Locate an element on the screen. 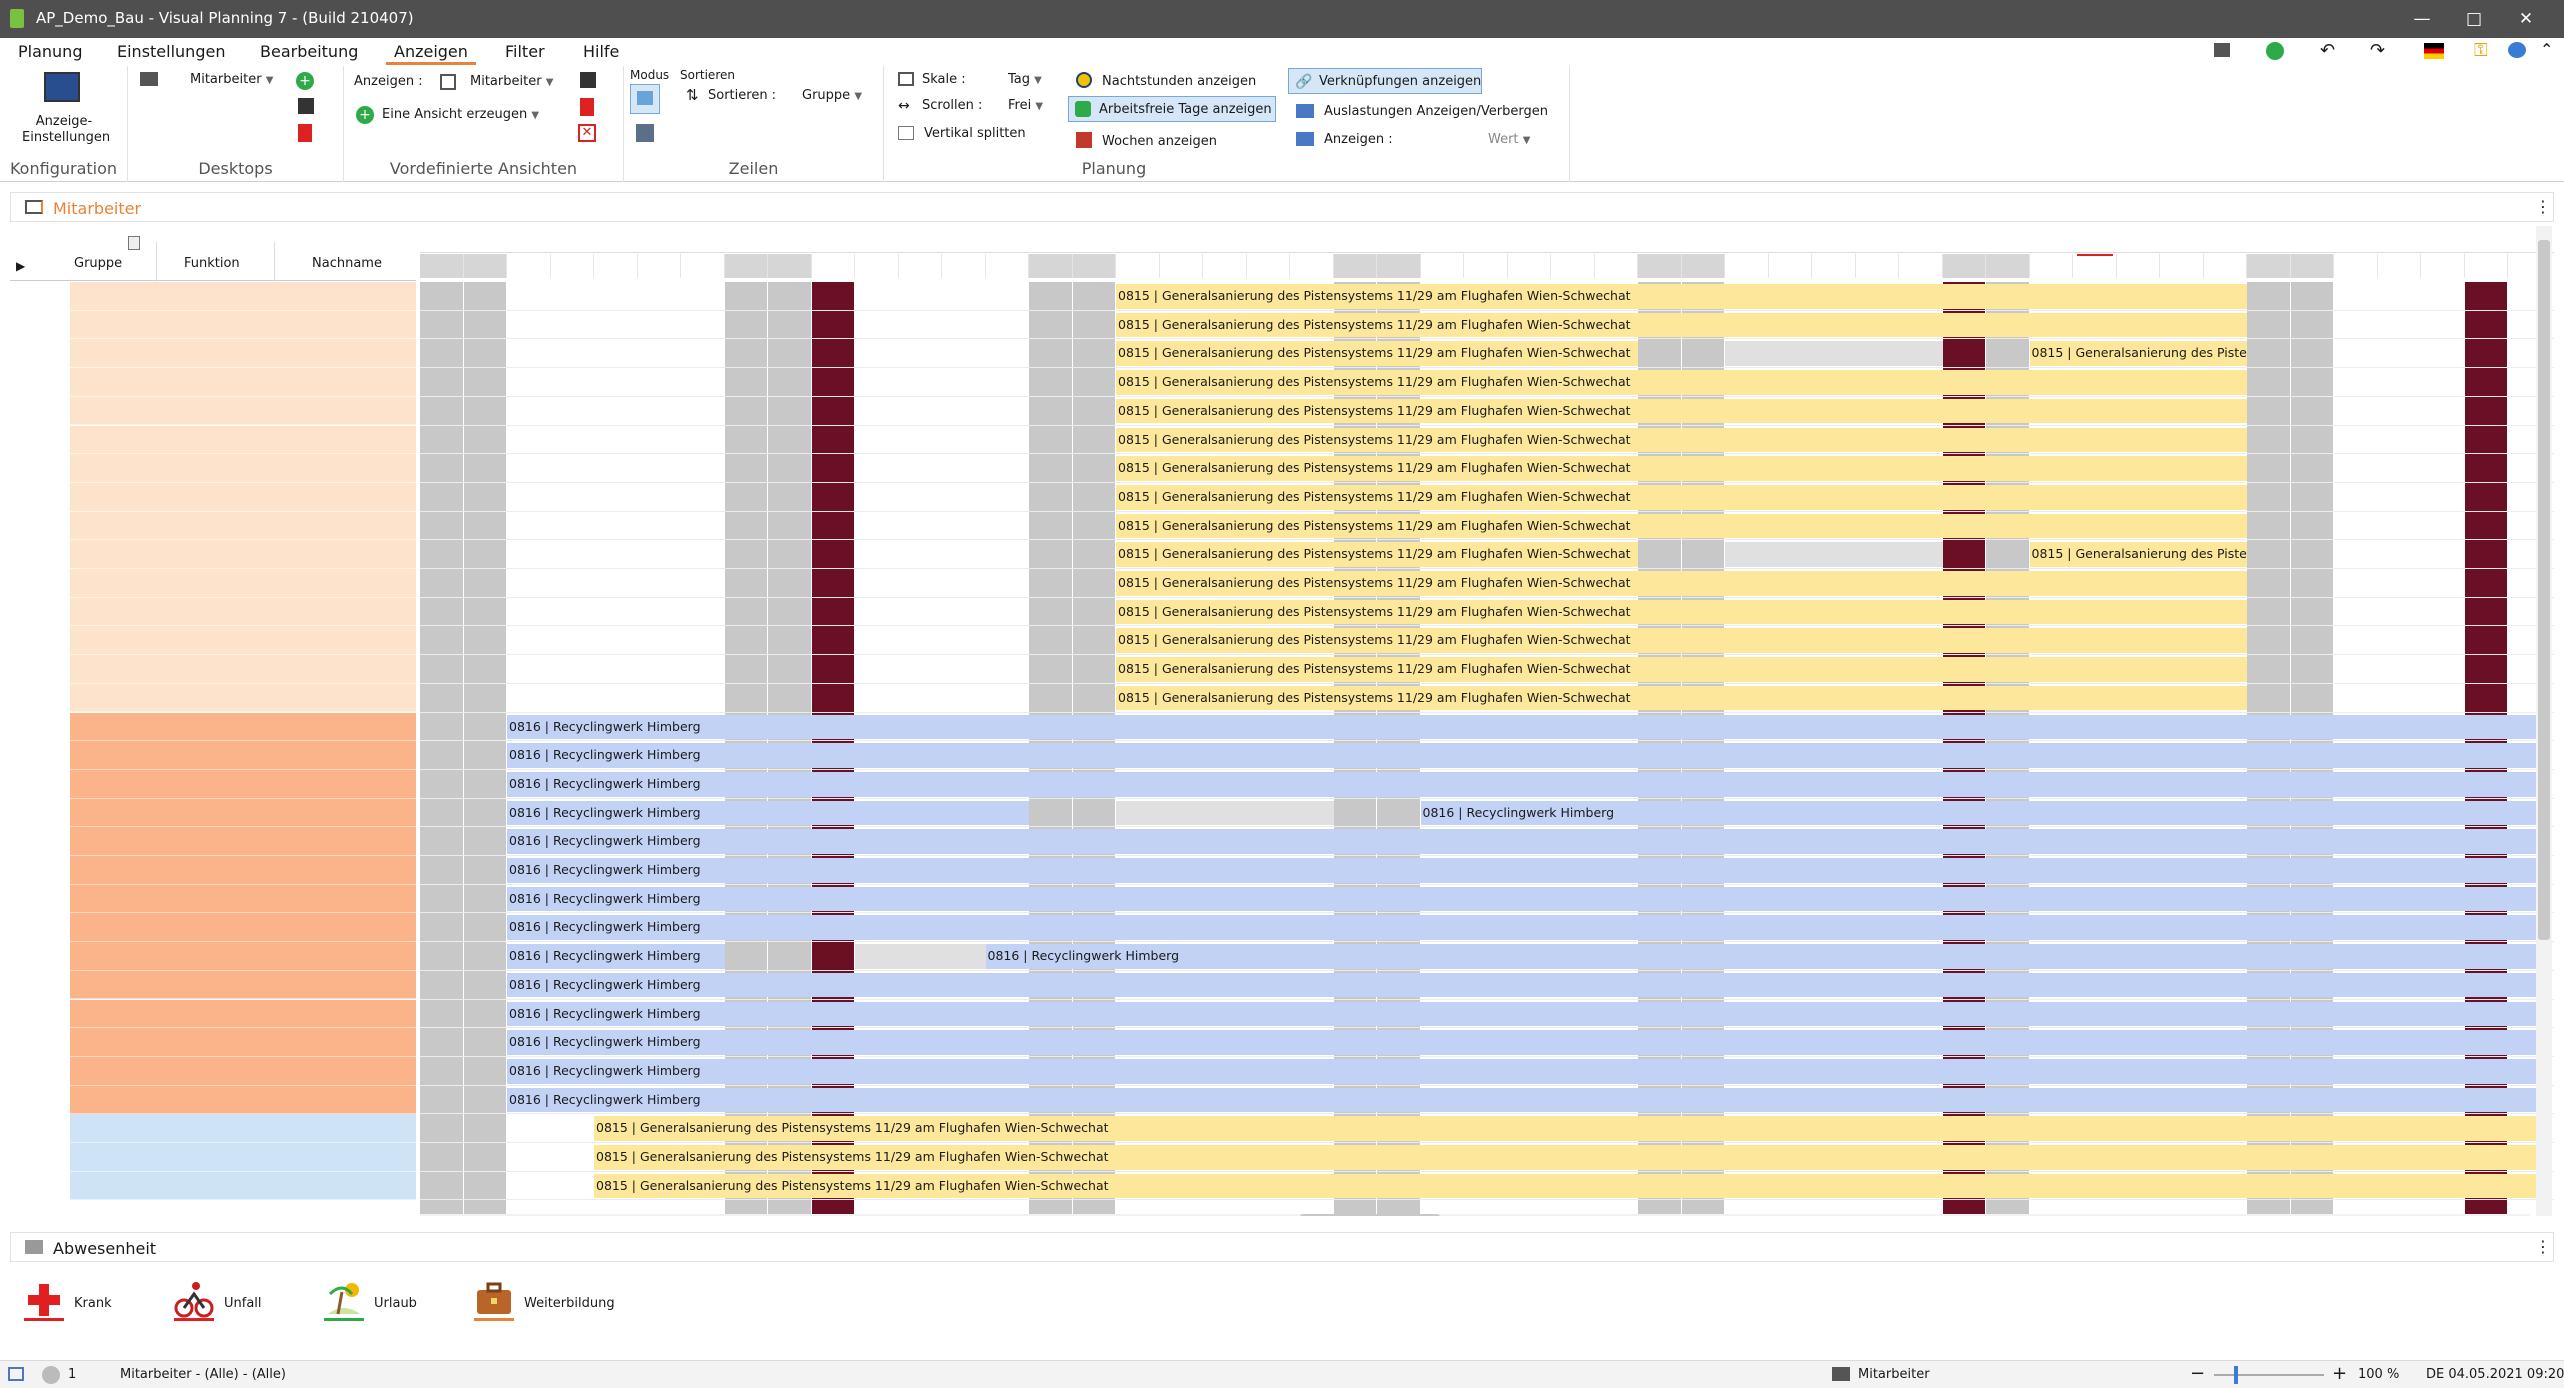  maximize-button: □ is located at coordinates (2474, 19).